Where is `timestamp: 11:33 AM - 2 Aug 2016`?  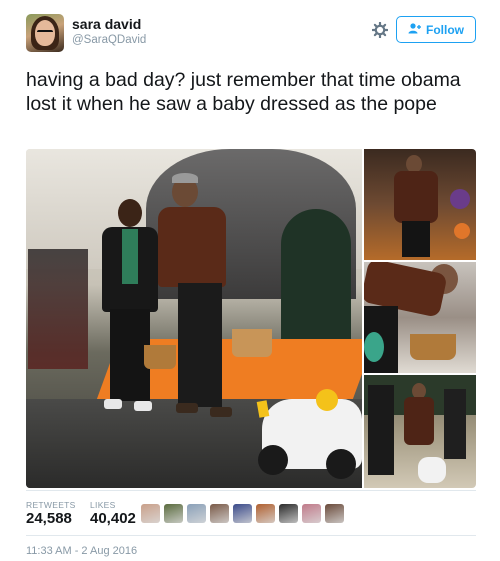
timestamp: 11:33 AM - 2 Aug 2016 is located at coordinates (81, 551).